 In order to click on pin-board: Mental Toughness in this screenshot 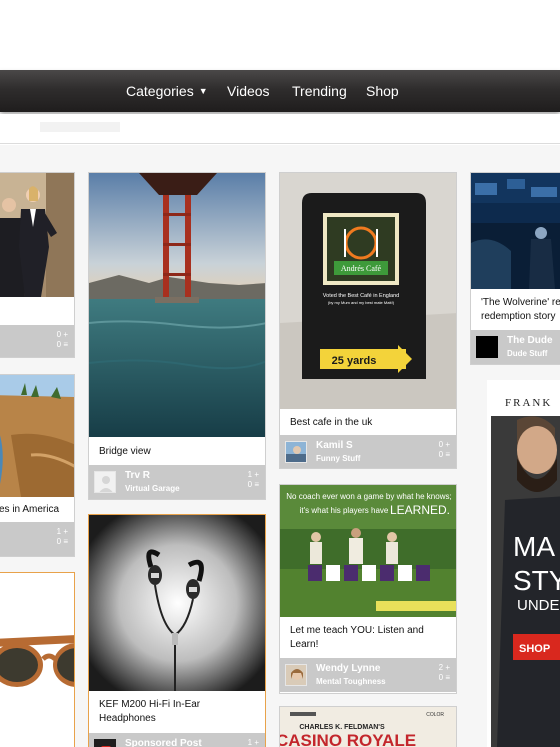, I will do `click(351, 681)`.